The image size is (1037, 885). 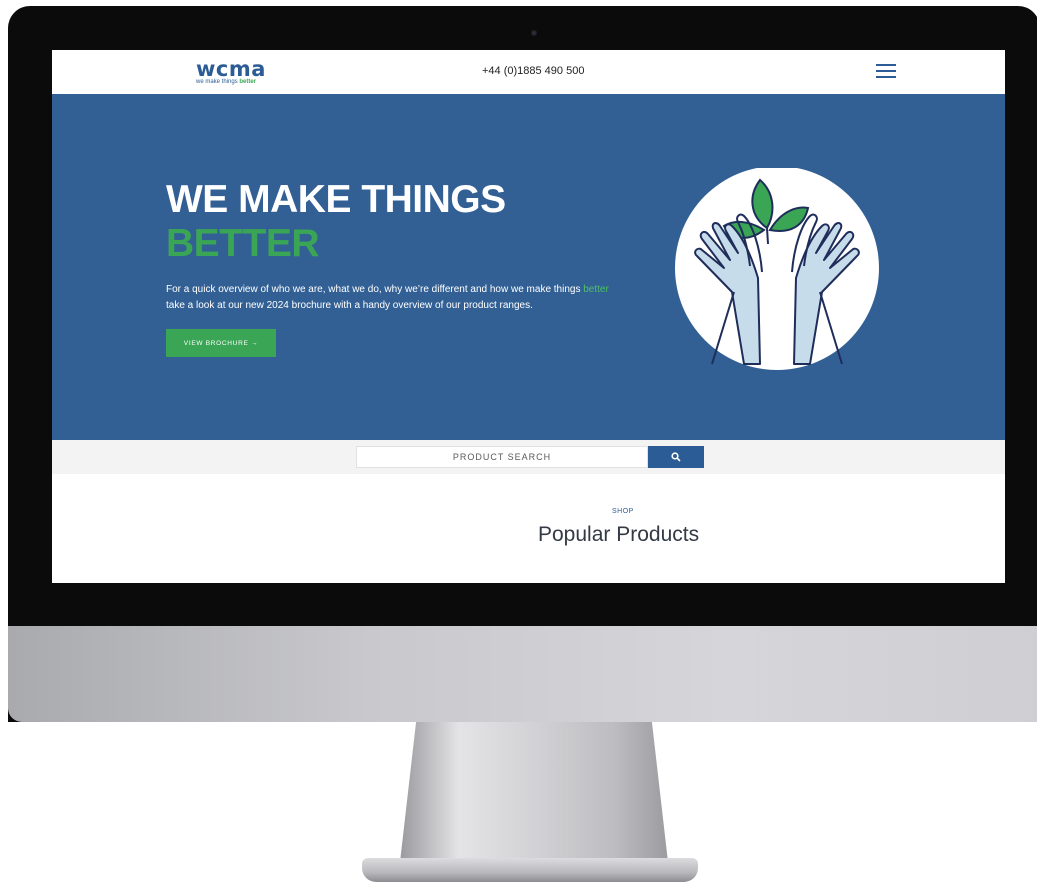 I want to click on hero-text-accent: better, so click(x=596, y=289).